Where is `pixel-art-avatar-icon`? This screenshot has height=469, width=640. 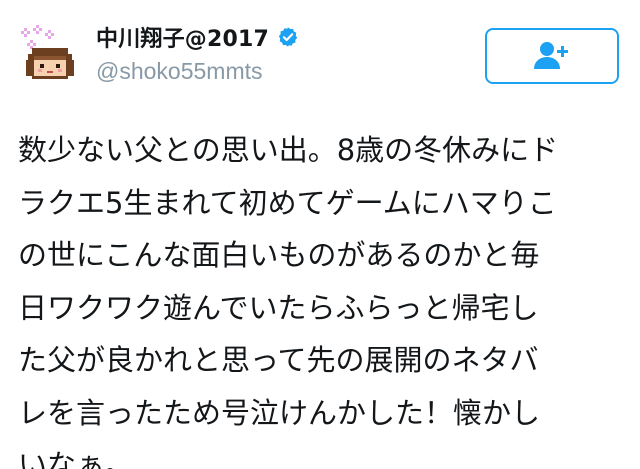
pixel-art-avatar-icon is located at coordinates (47, 52).